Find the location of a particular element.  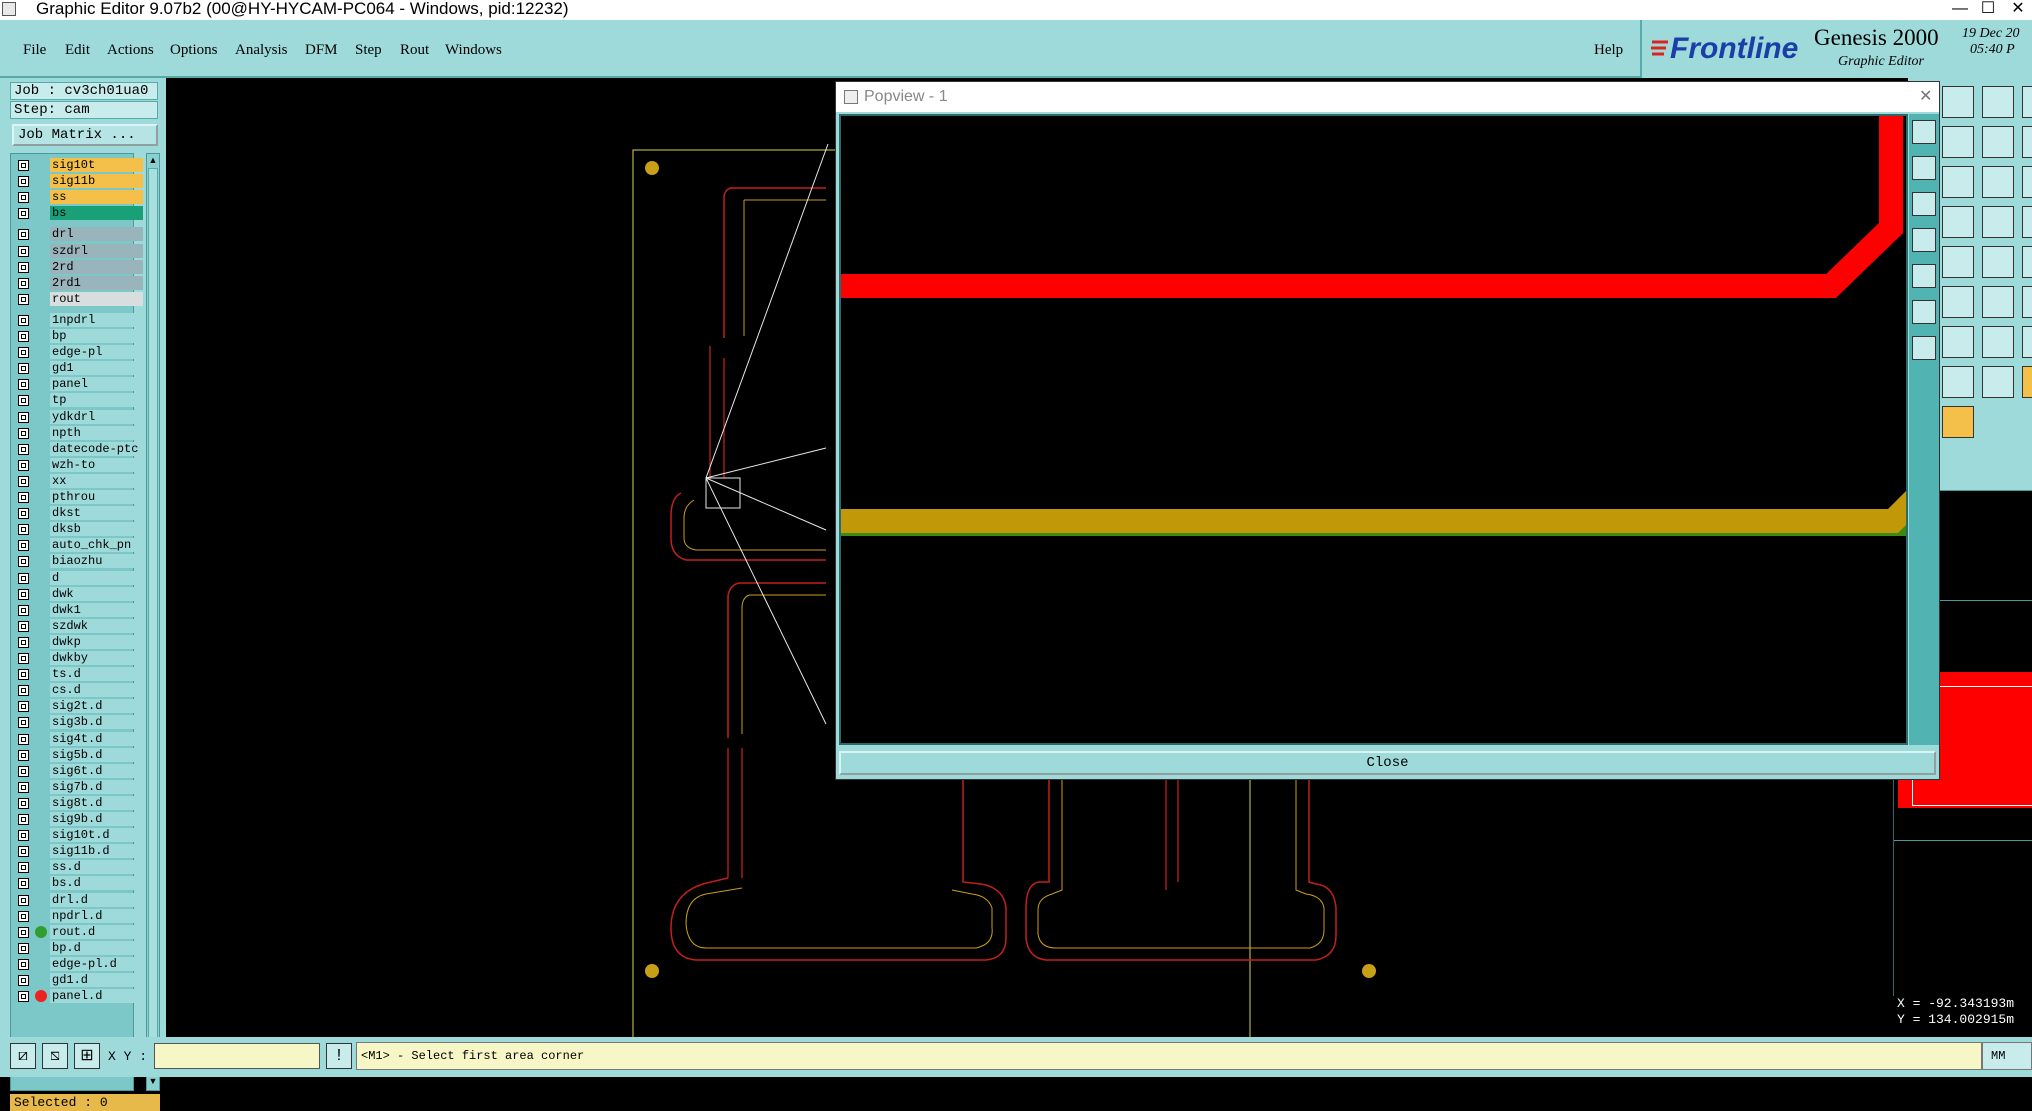

layer-row: bs is located at coordinates (78, 213).